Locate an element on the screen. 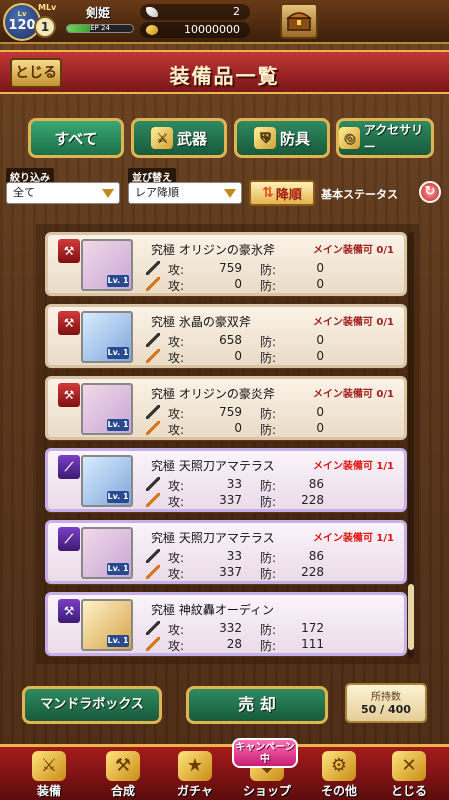 The height and width of the screenshot is (800, 449). filter-select: 全て is located at coordinates (63, 193).